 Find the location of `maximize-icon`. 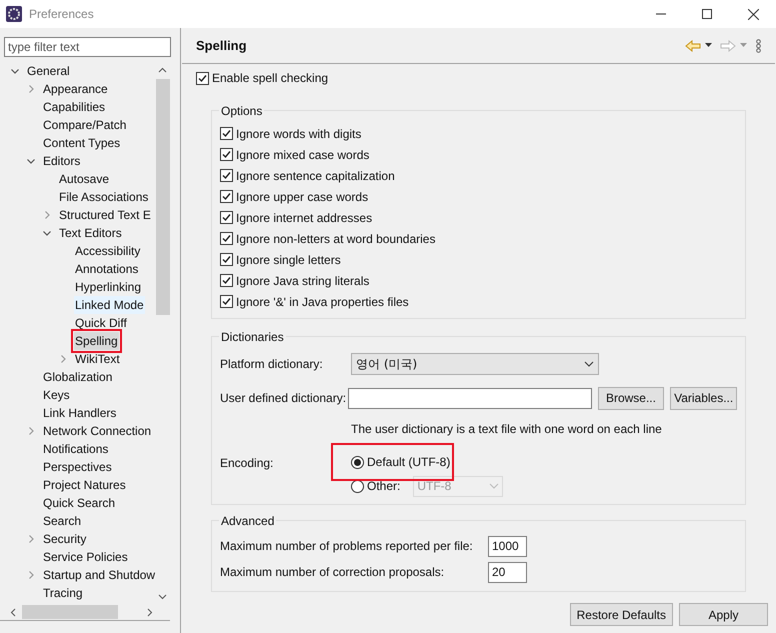

maximize-icon is located at coordinates (707, 14).